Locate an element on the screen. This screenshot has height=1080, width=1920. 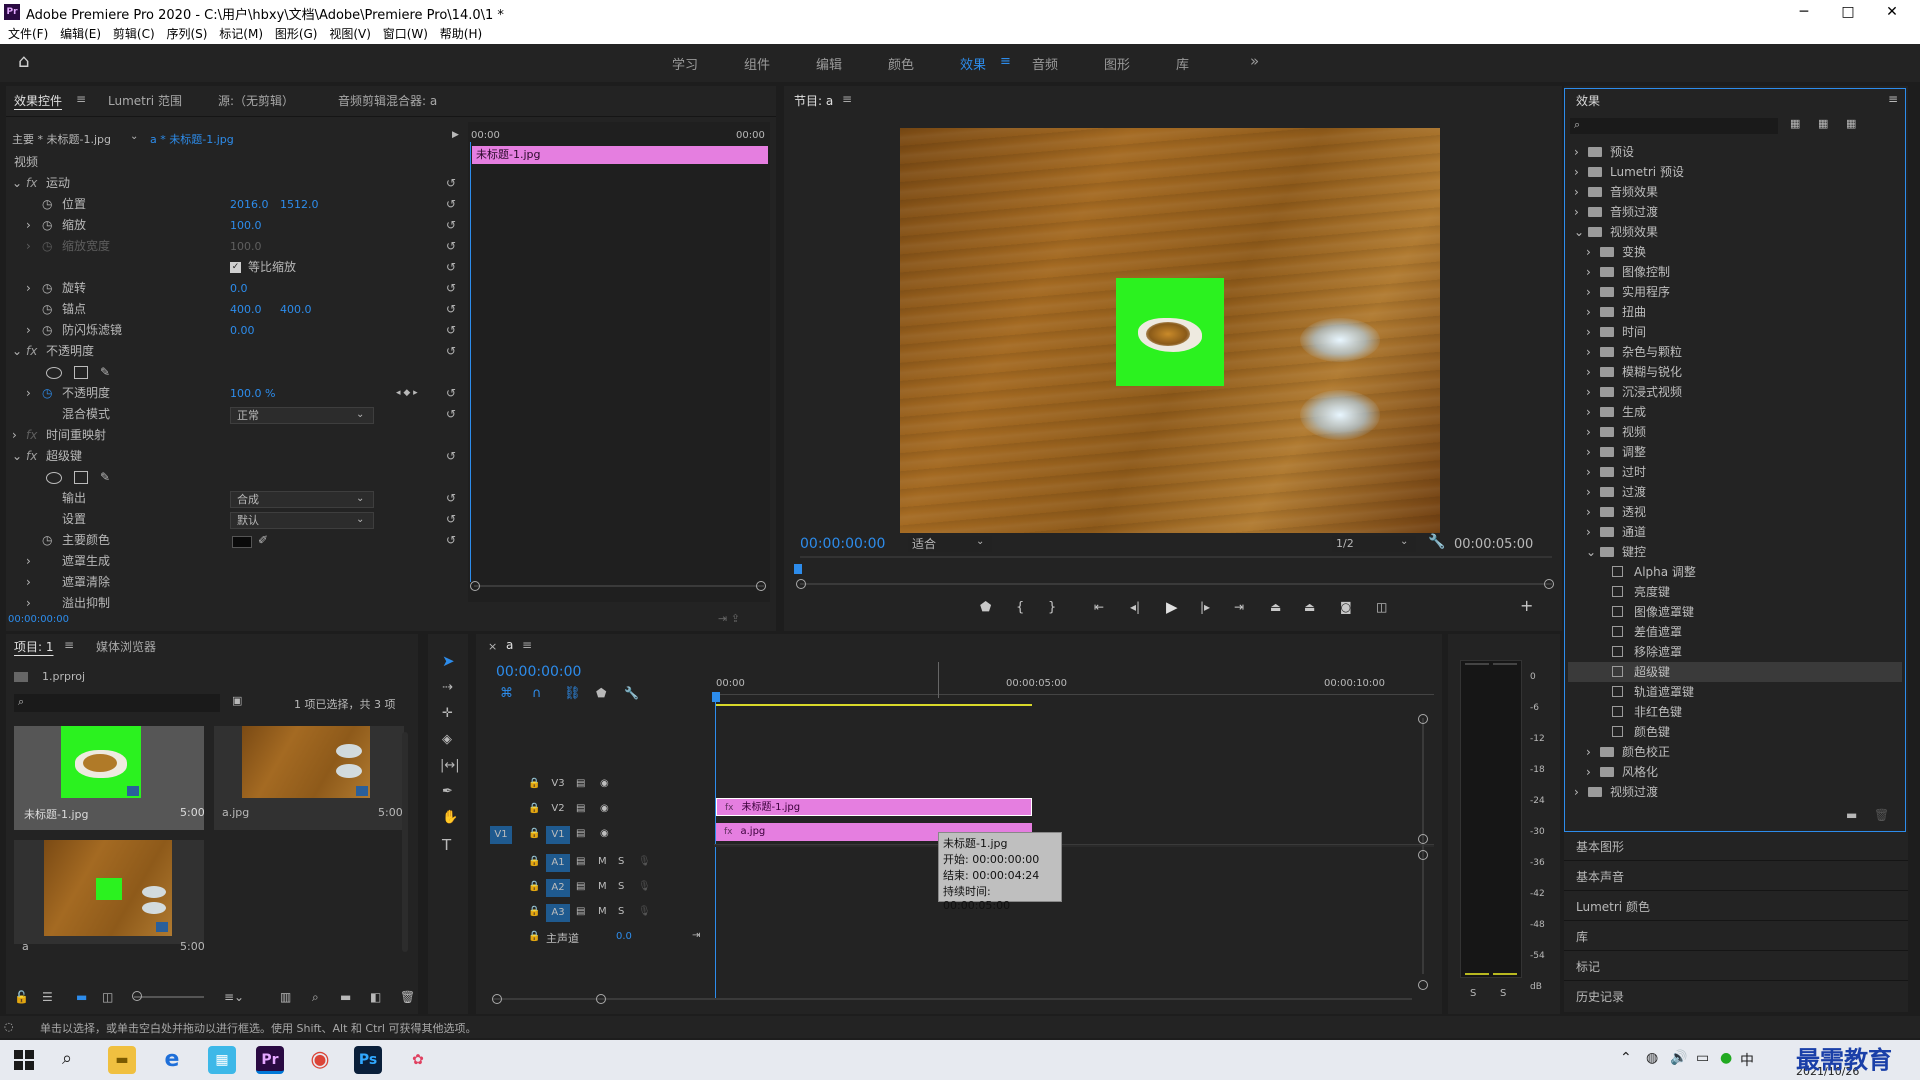
home-icon: ⌂ is located at coordinates (28, 62).